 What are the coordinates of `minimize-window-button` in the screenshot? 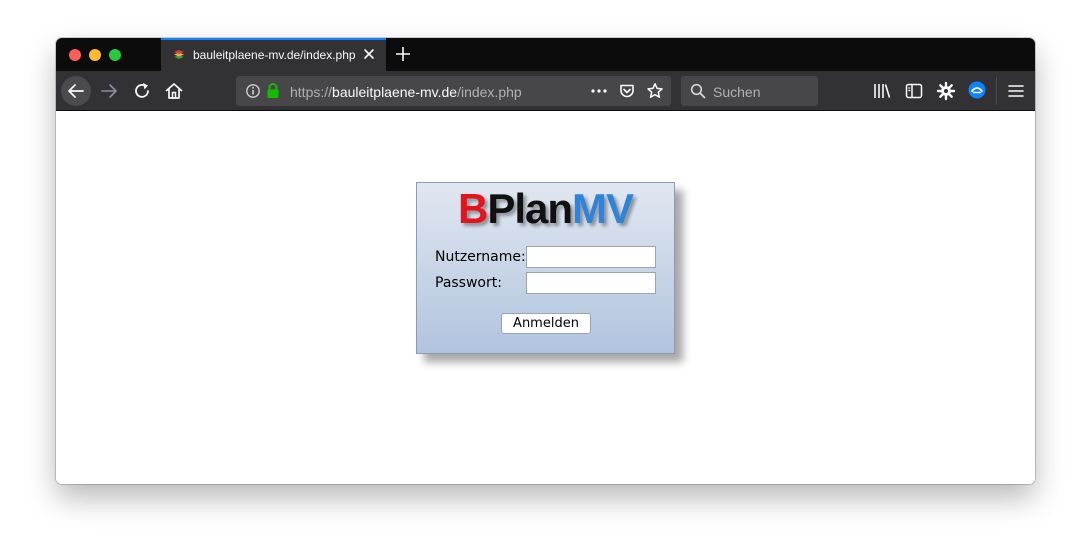 It's located at (95, 55).